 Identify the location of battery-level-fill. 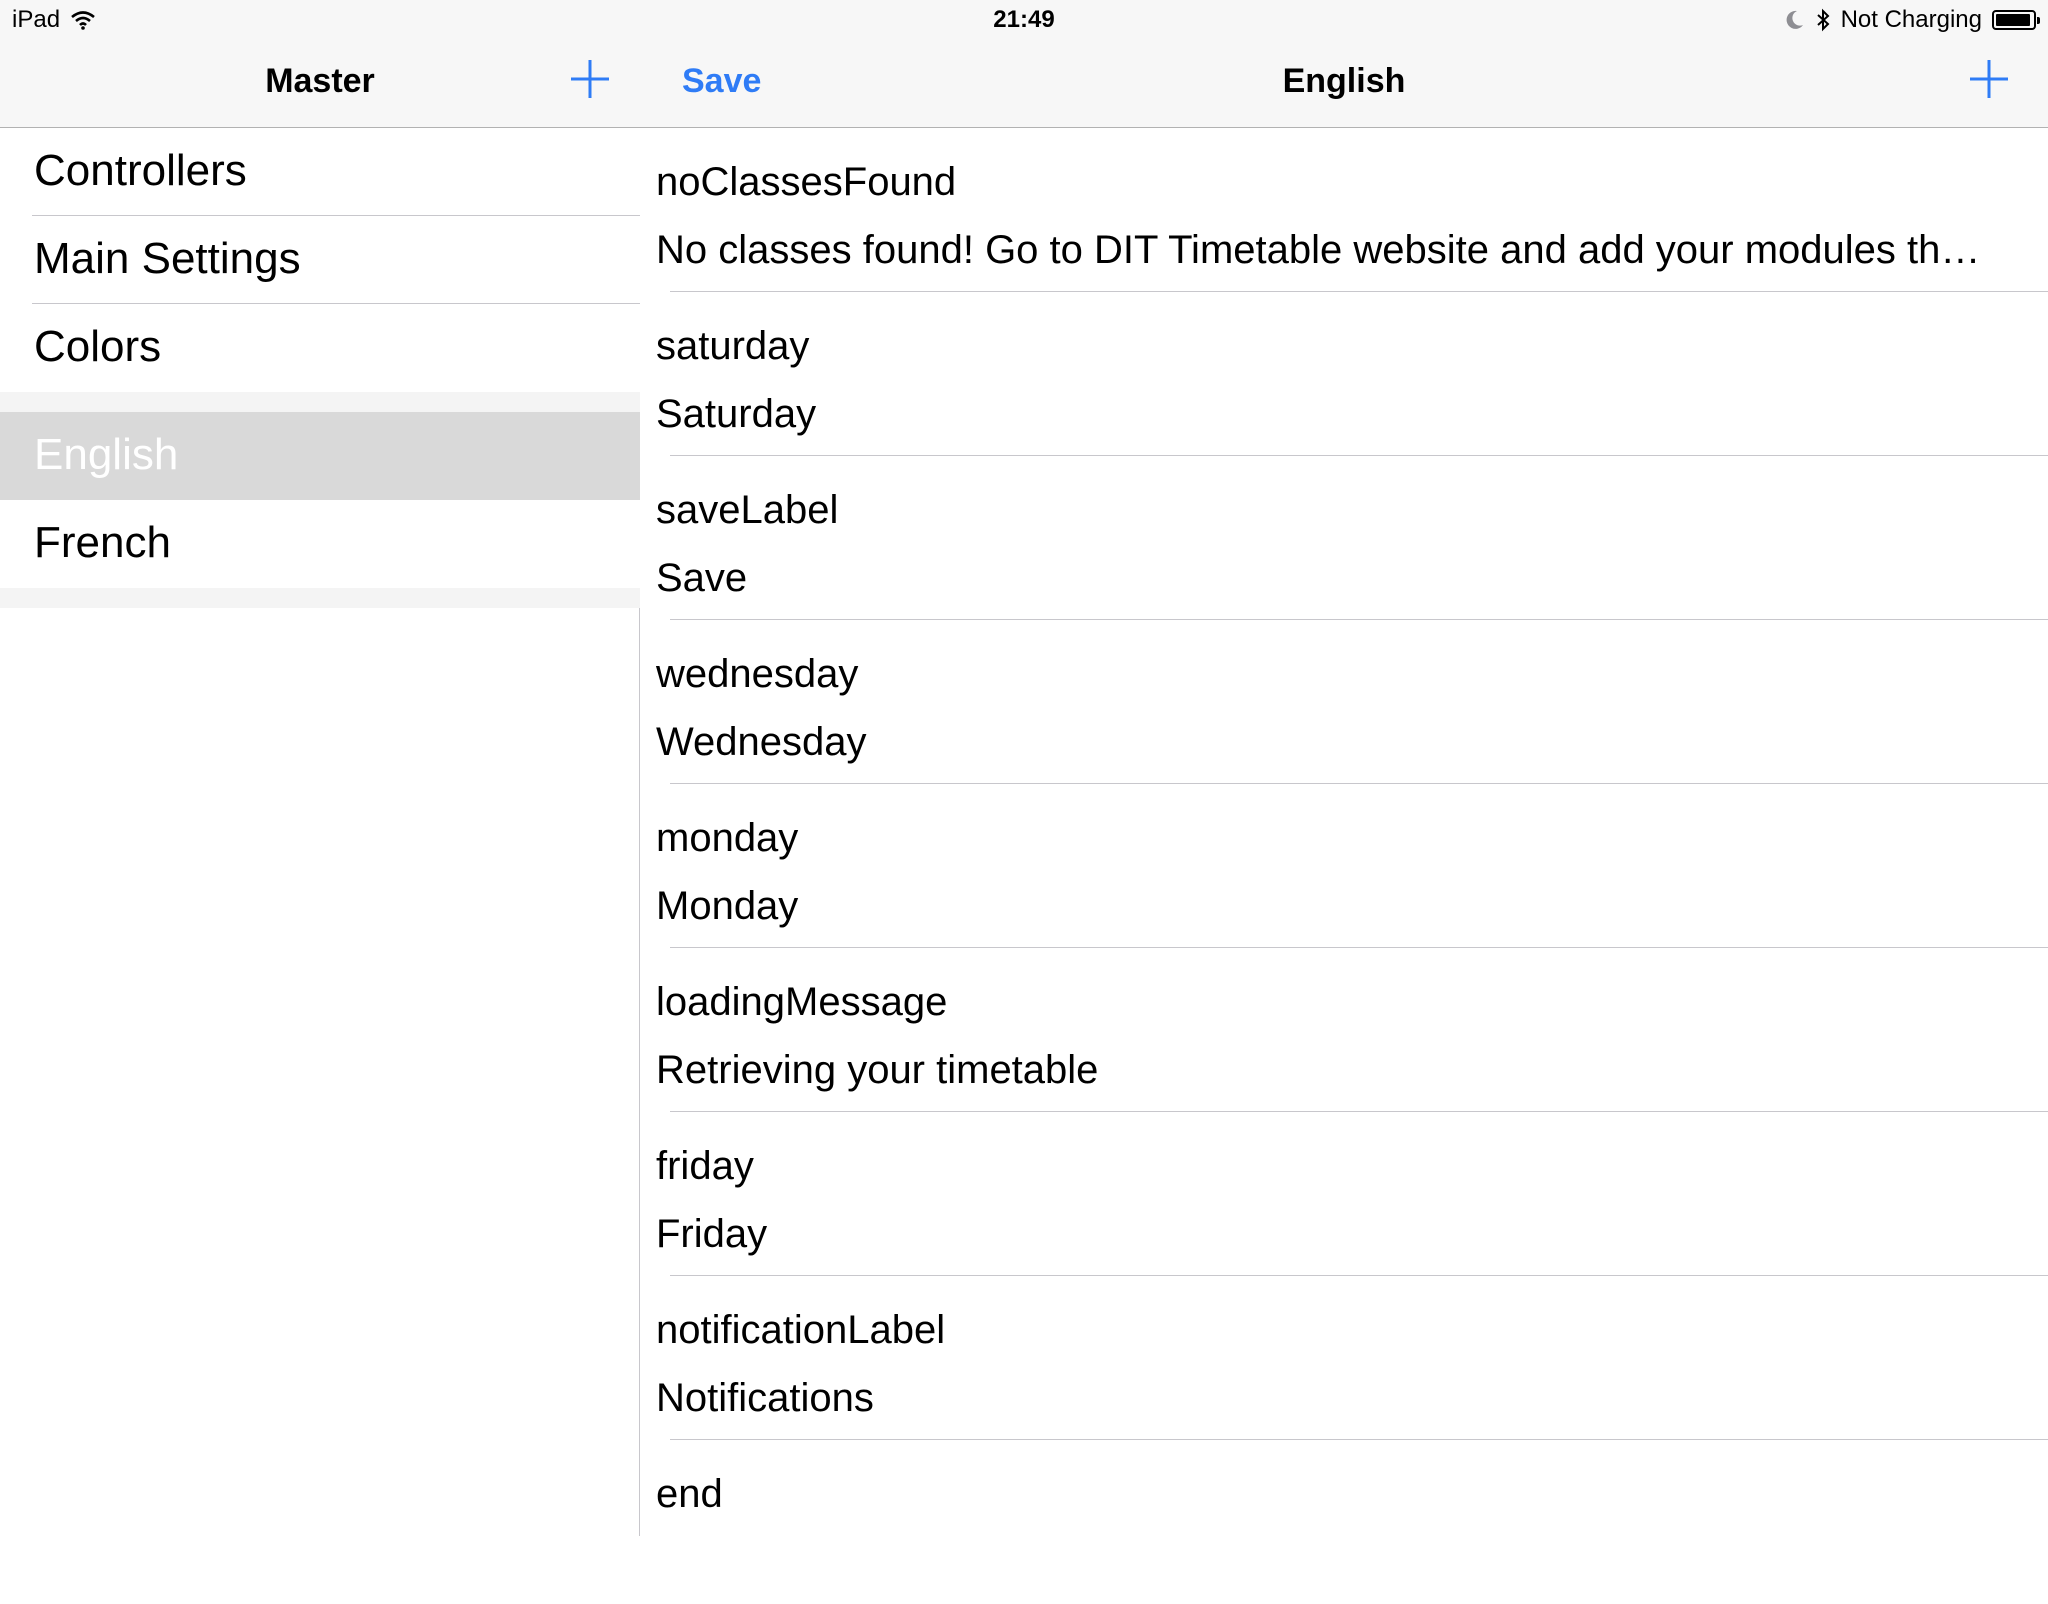
(2013, 20).